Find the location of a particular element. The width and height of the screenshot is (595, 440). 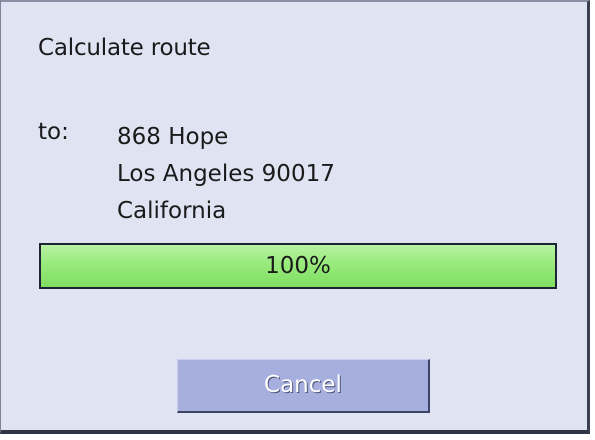

destination-label: to: is located at coordinates (53, 132).